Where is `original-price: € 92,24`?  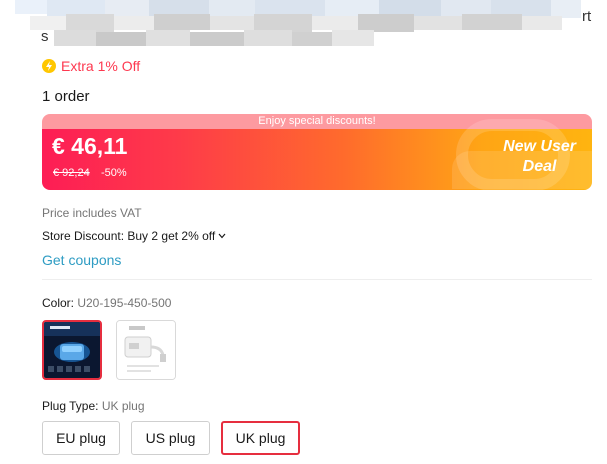 original-price: € 92,24 is located at coordinates (71, 173).